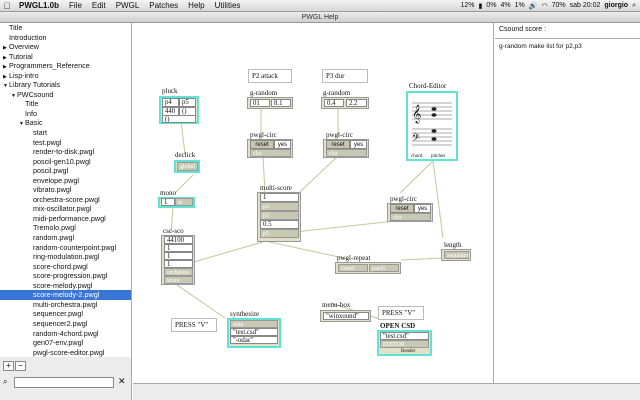  What do you see at coordinates (65, 76) in the screenshot?
I see `tree-item: ▶ Lisp-intro` at bounding box center [65, 76].